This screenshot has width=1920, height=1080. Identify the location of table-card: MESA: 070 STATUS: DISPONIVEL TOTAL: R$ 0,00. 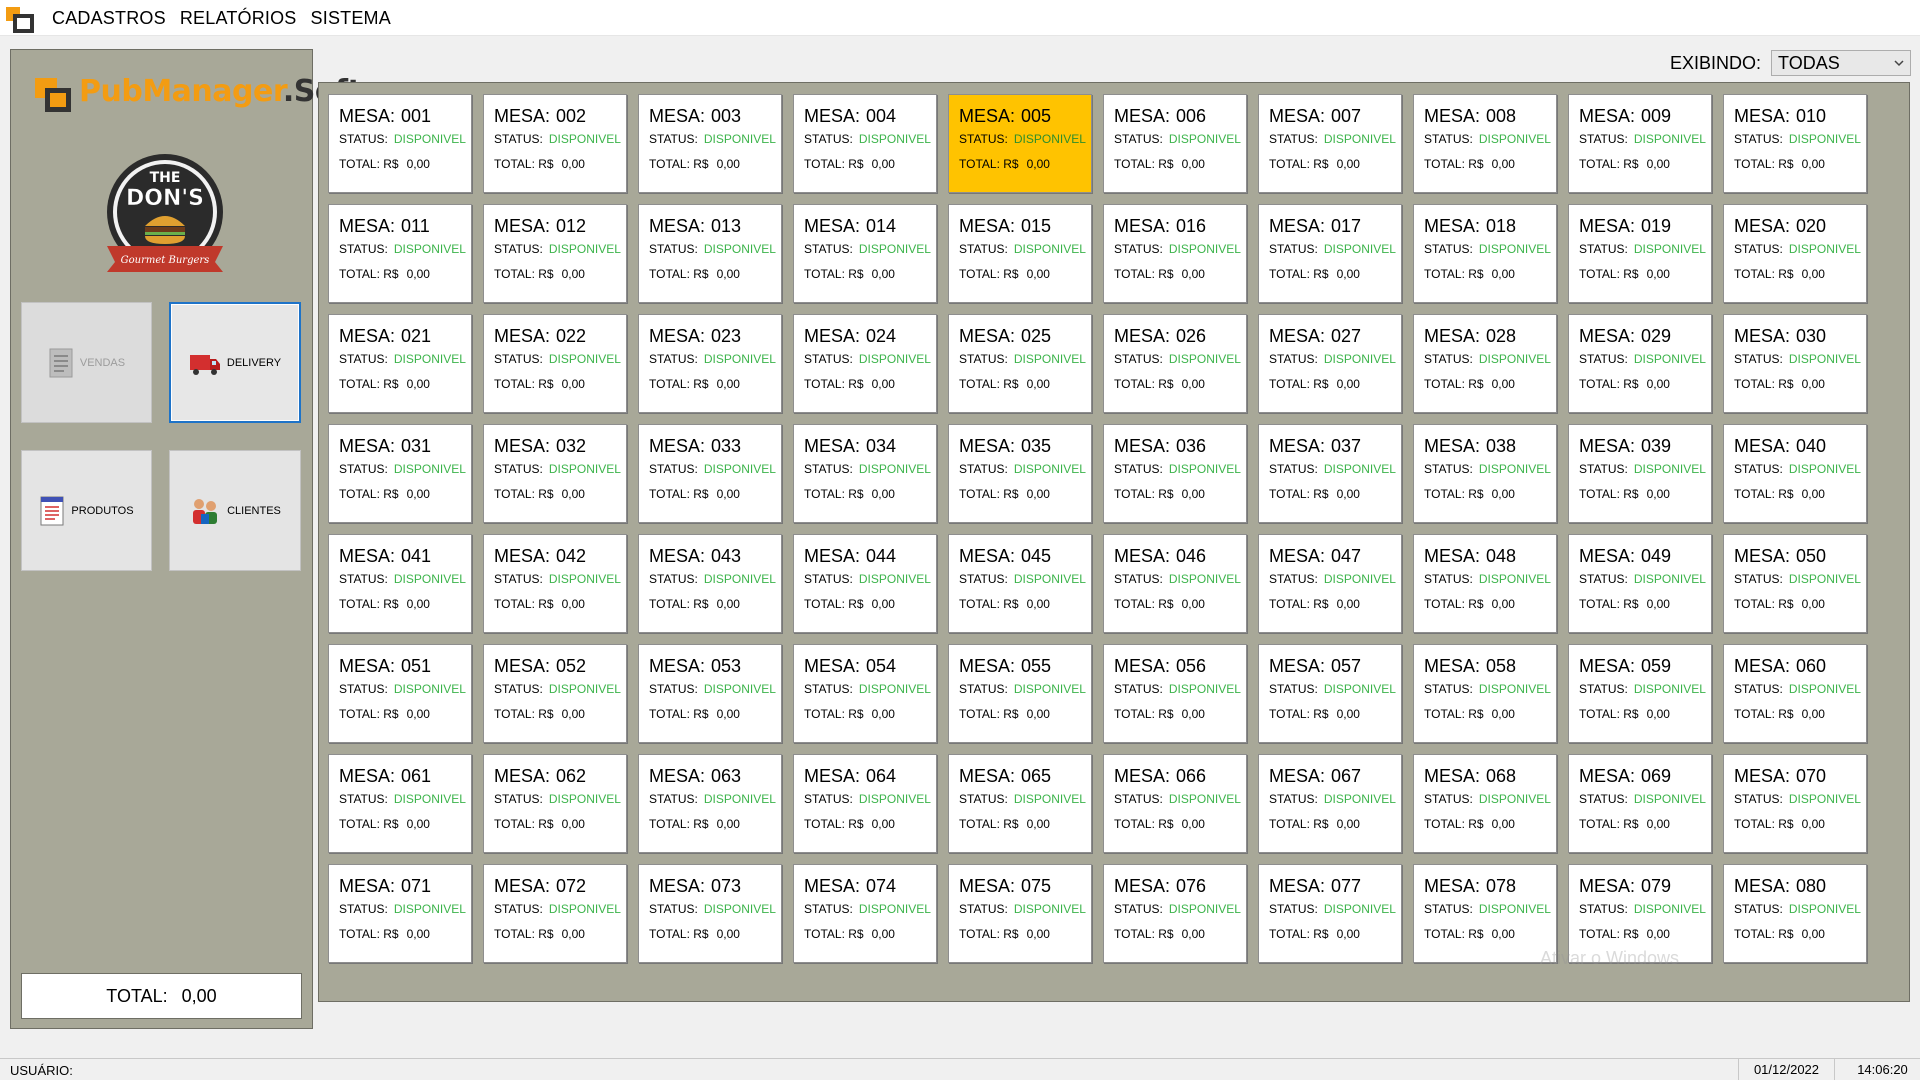
(1795, 803).